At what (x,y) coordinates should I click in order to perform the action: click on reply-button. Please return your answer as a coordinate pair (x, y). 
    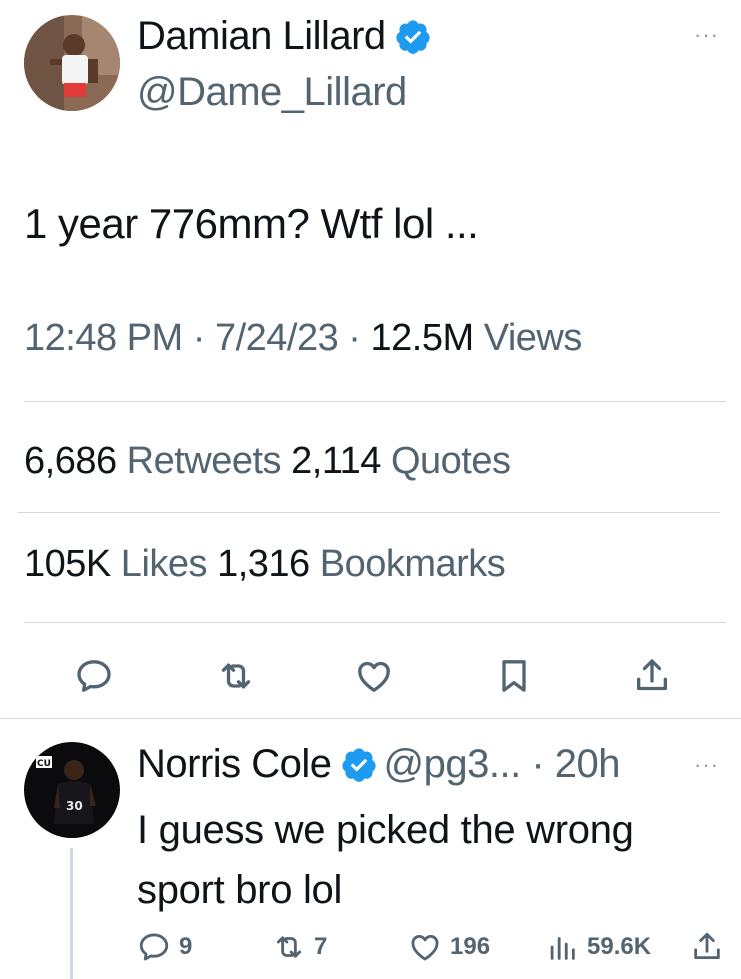
    Looking at the image, I should click on (94, 676).